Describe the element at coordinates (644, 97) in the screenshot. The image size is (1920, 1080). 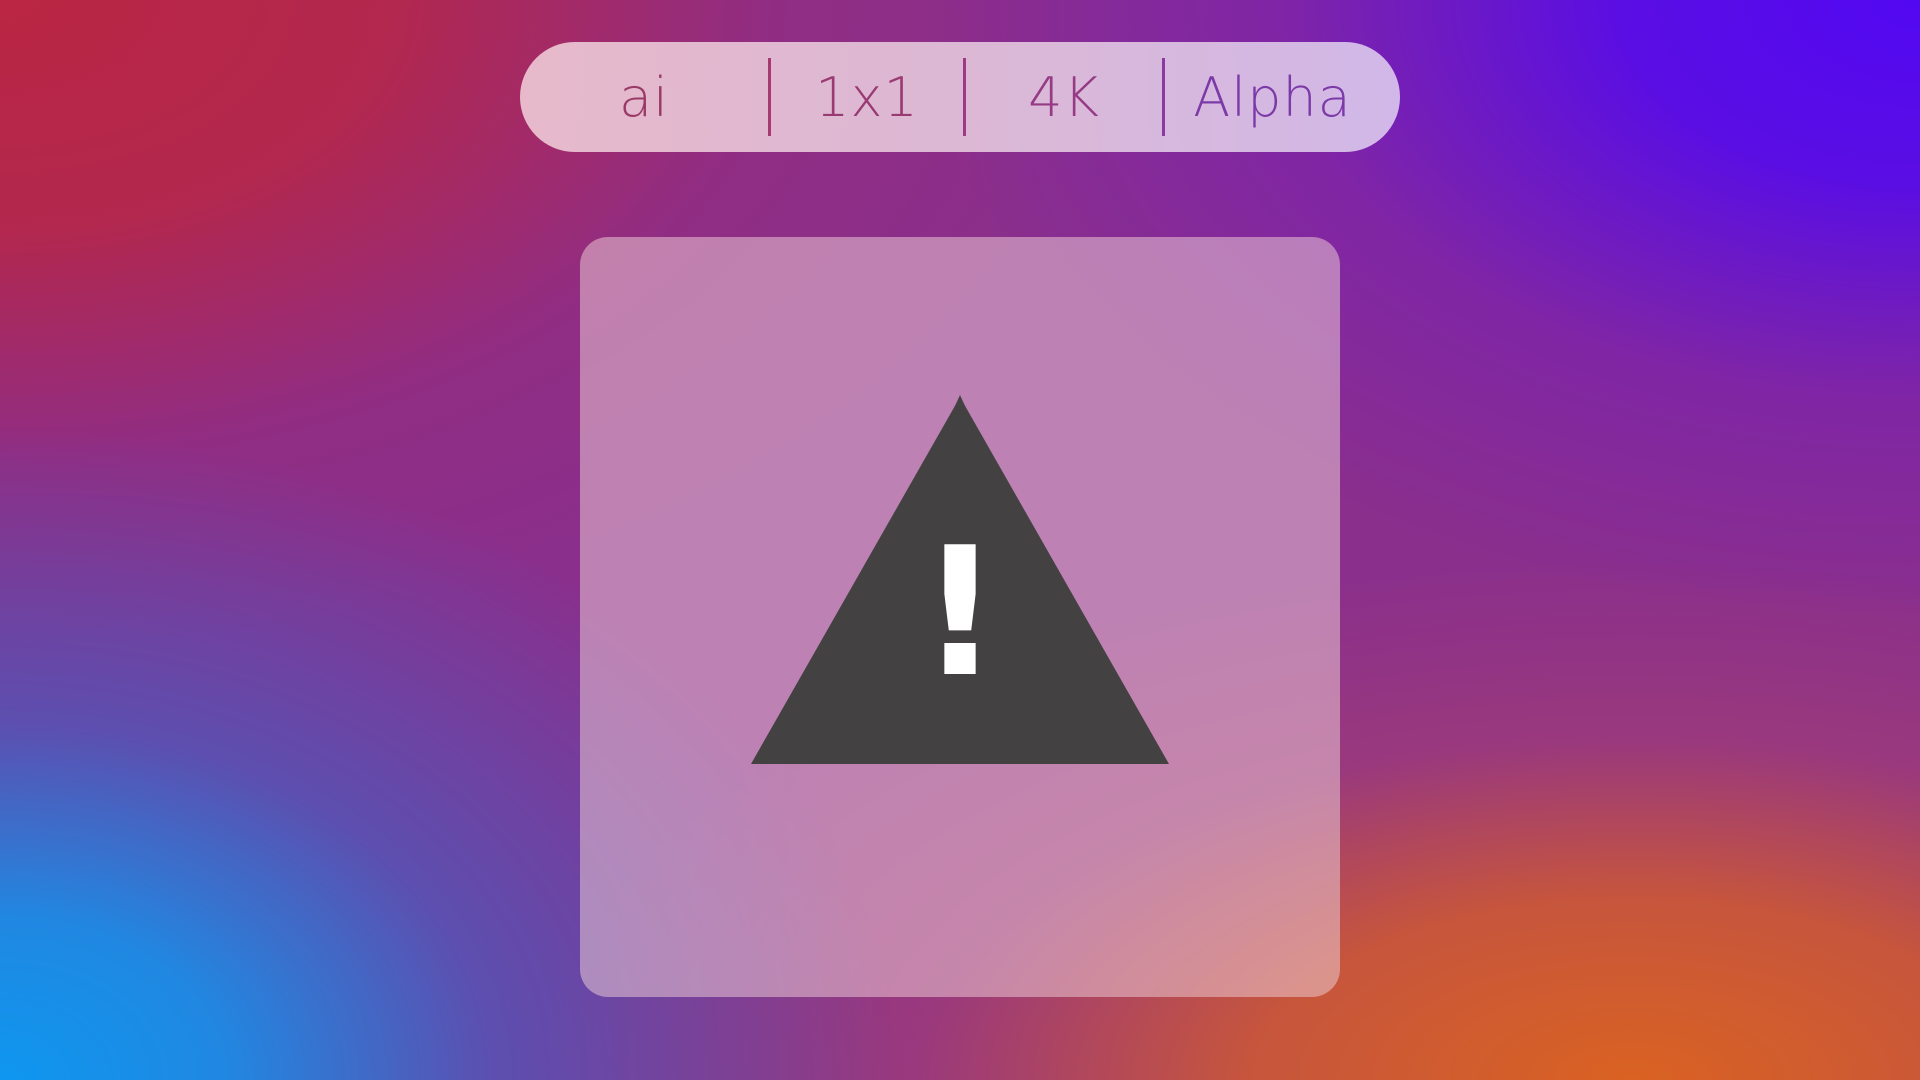
I see `tag-ai: ai` at that location.